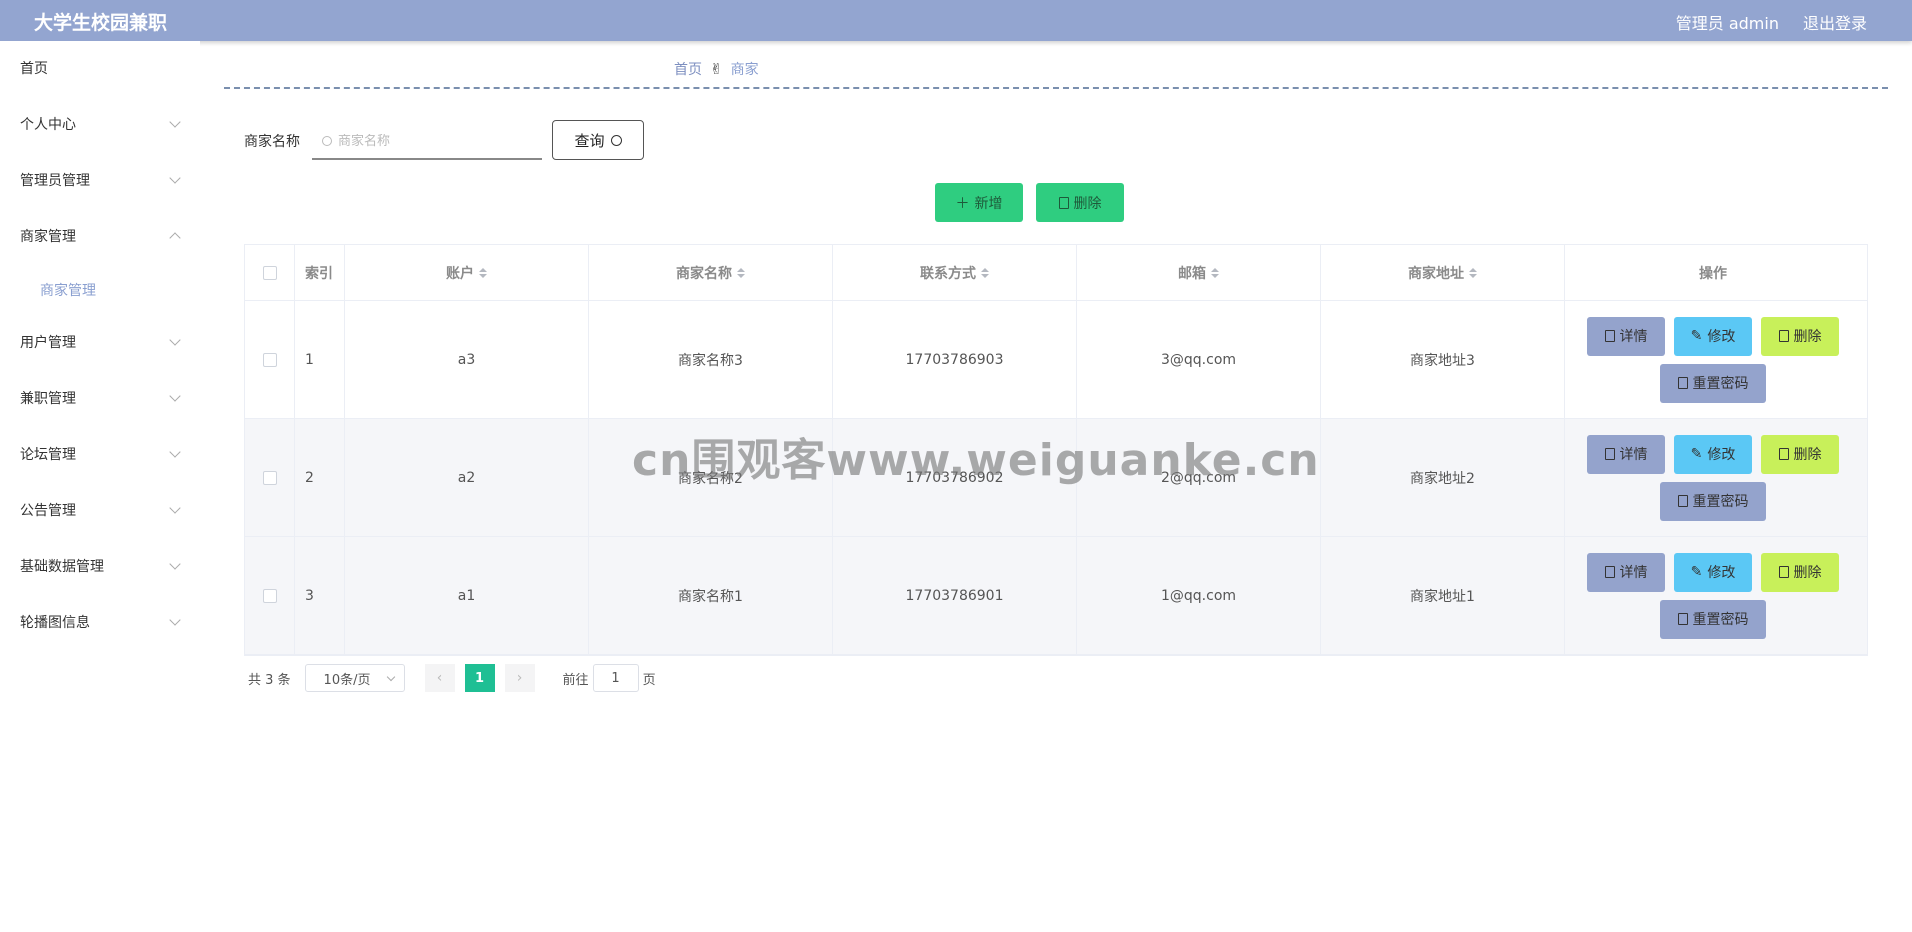 The height and width of the screenshot is (932, 1912). I want to click on page-number-button: 1, so click(479, 678).